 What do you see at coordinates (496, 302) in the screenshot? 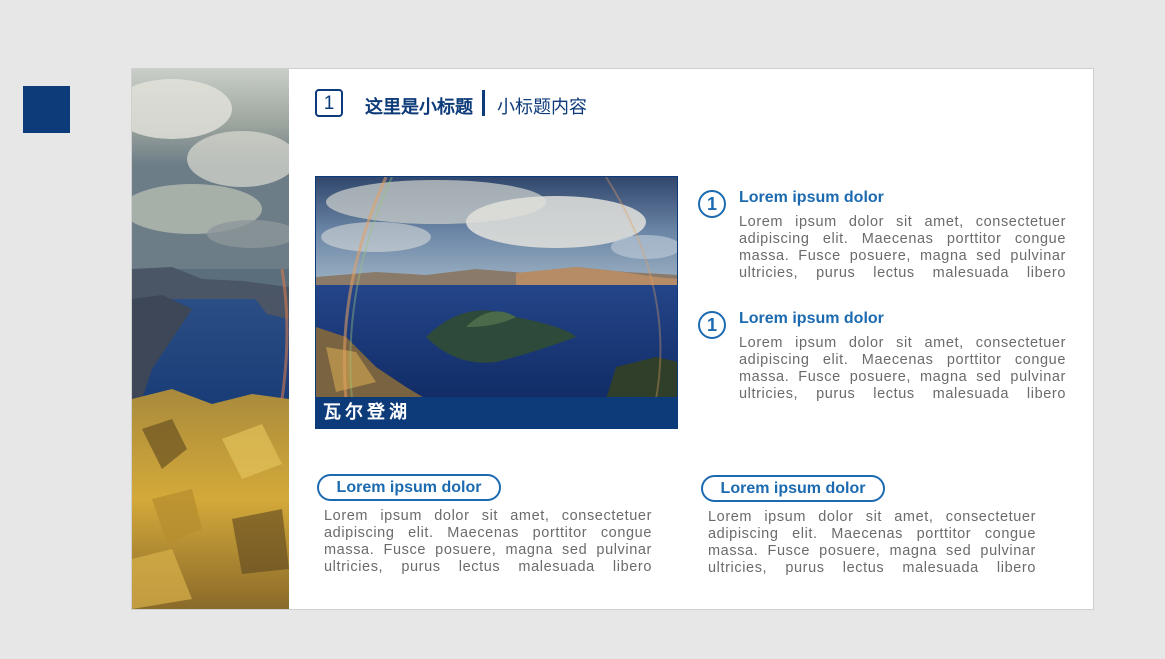
I see `lake-photo: 瓦尔登湖` at bounding box center [496, 302].